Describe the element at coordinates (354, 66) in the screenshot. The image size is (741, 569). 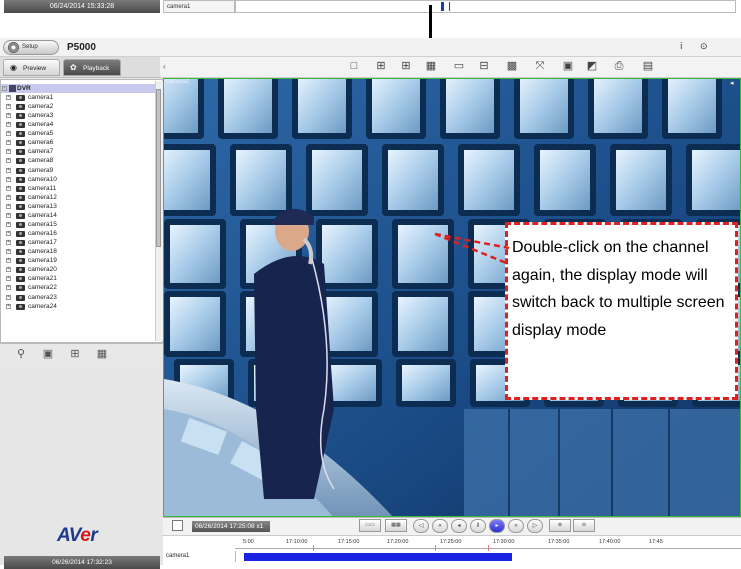
I see `layout-1x1-icon: □` at that location.